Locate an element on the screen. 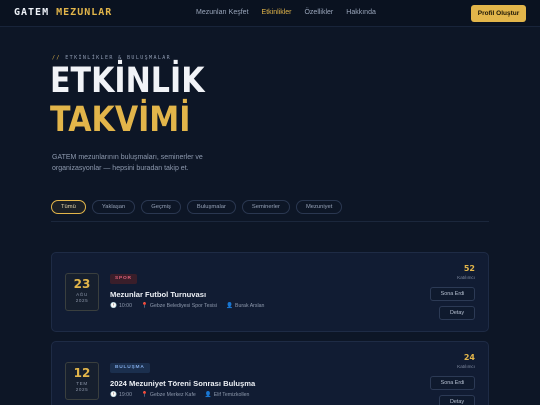 The image size is (540, 405). event-location: 📍 Gebze Merkez Kafe is located at coordinates (168, 395).